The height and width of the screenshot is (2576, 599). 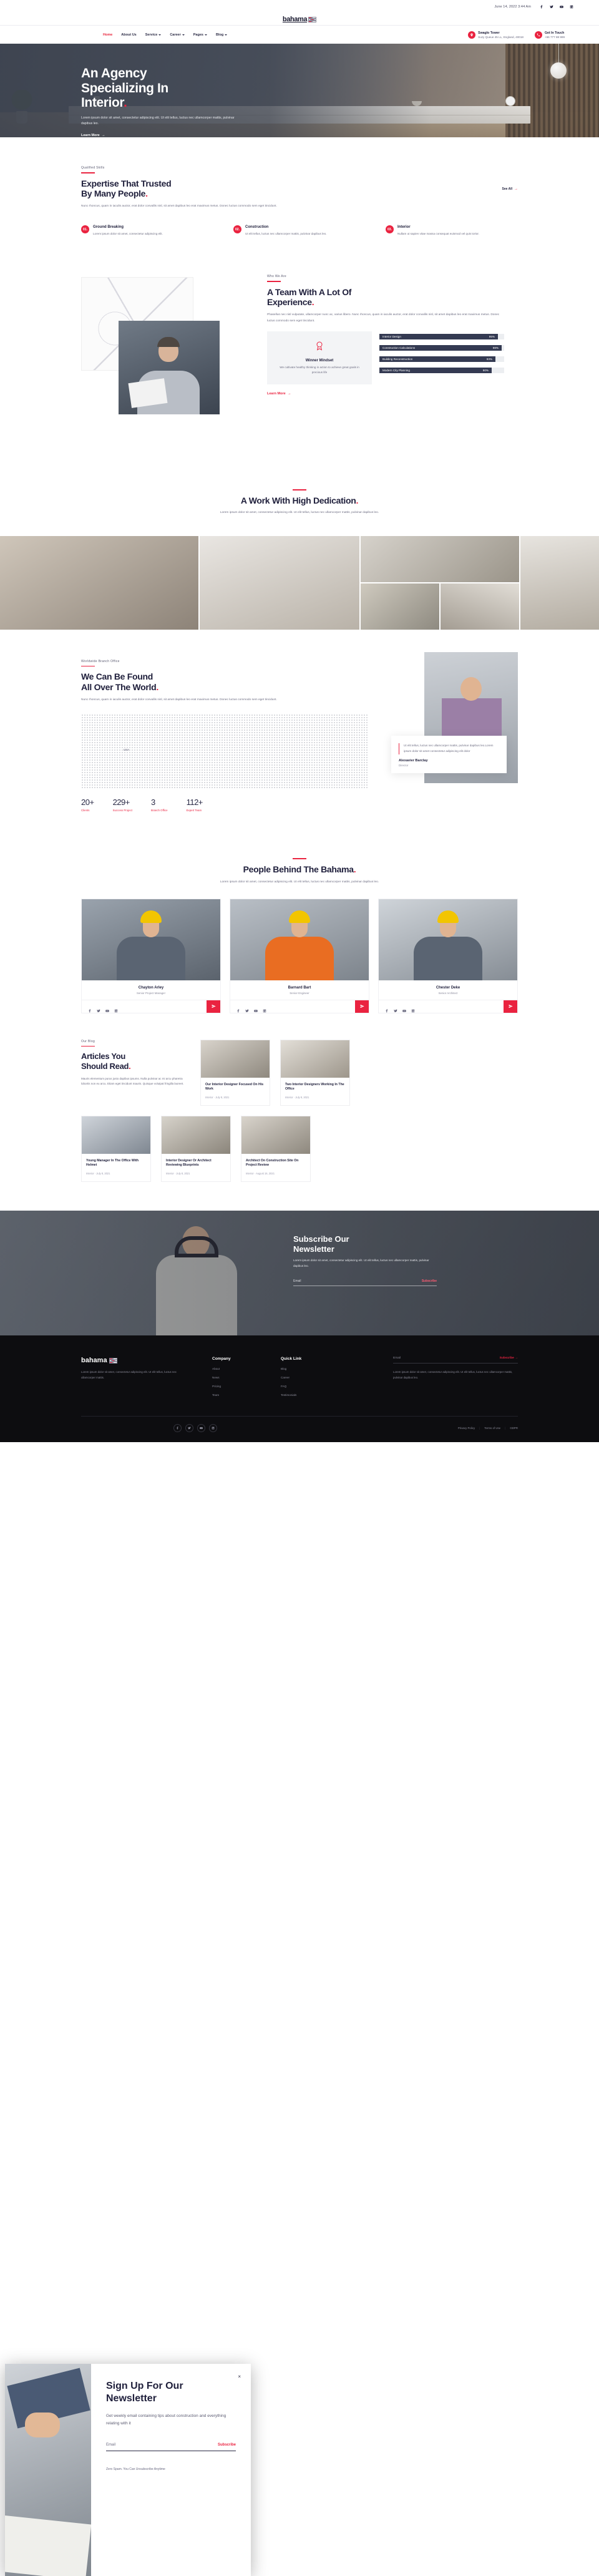 I want to click on skill-label: Building Reconstruction, so click(x=397, y=359).